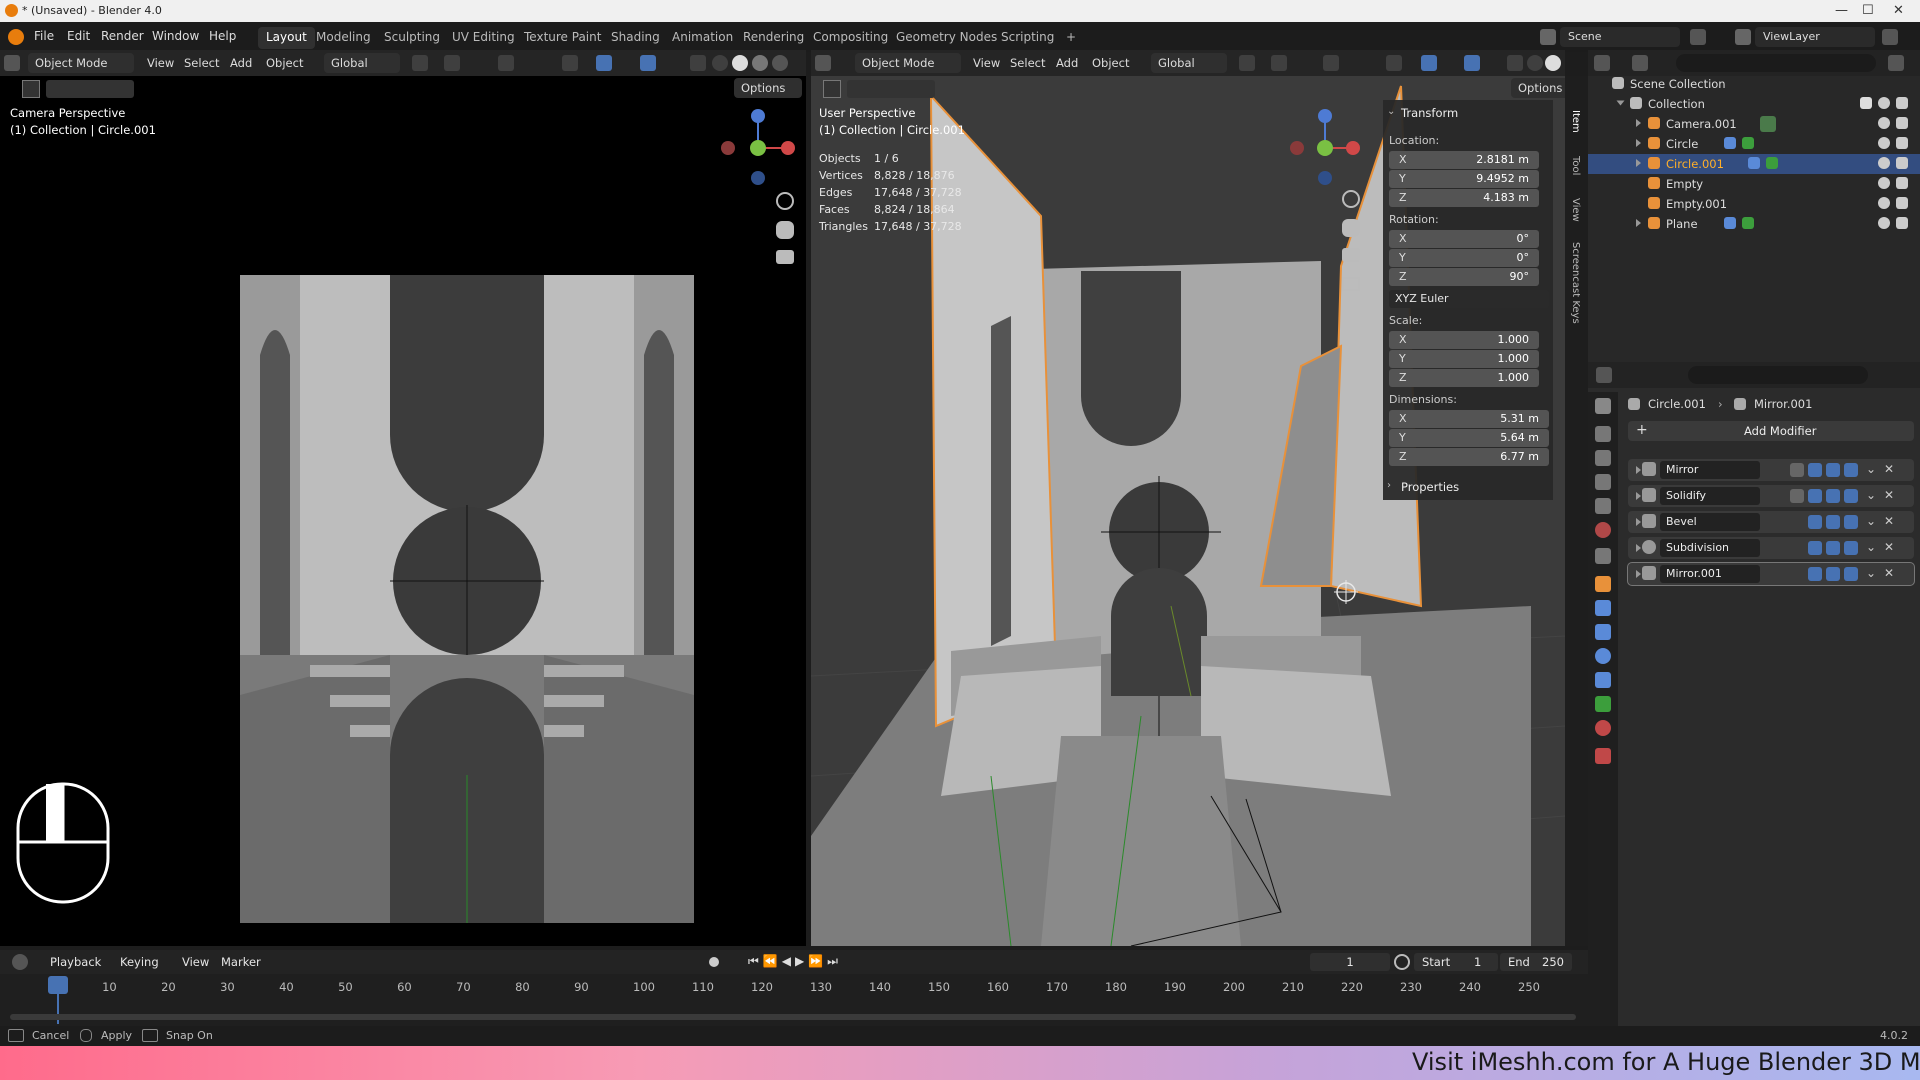 This screenshot has width=1920, height=1080. Describe the element at coordinates (1071, 38) in the screenshot. I see `add-workspace-button: +` at that location.